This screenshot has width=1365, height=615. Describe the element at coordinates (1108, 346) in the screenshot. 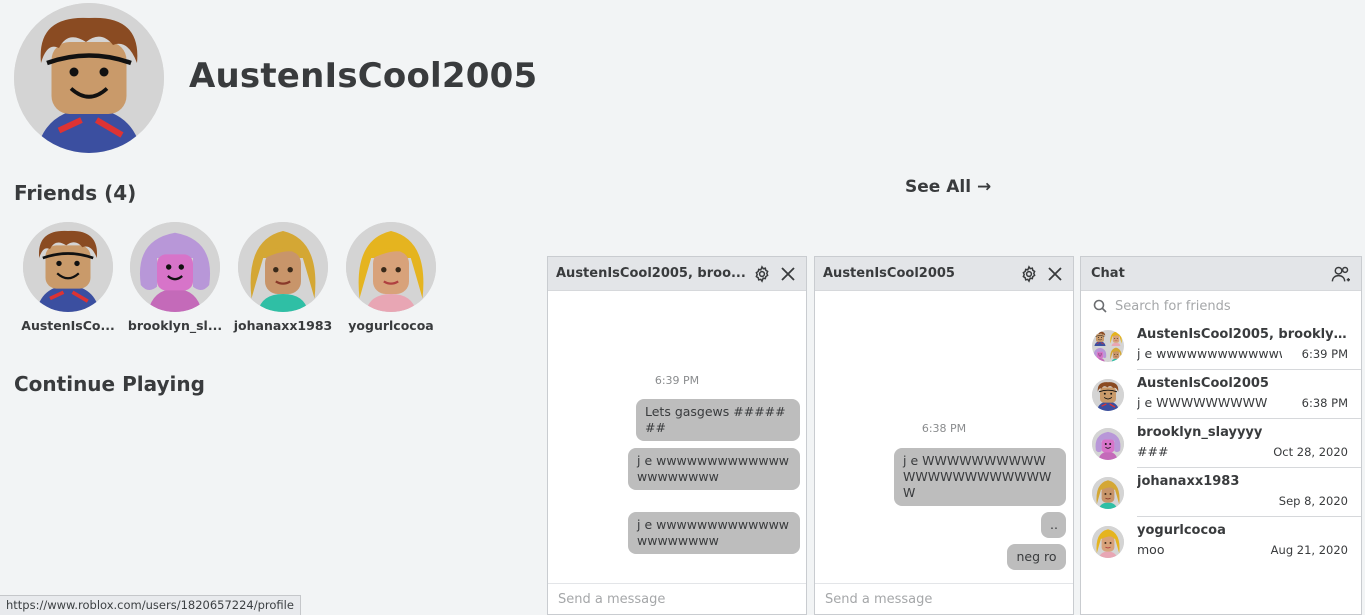

I see `conversation-group-avatar` at that location.